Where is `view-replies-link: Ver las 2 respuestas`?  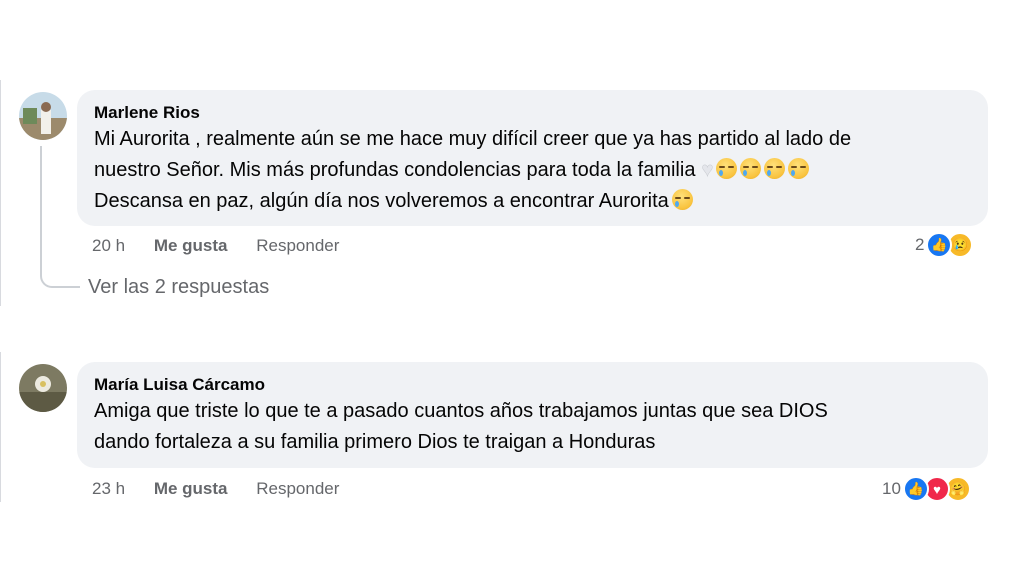
view-replies-link: Ver las 2 respuestas is located at coordinates (178, 287).